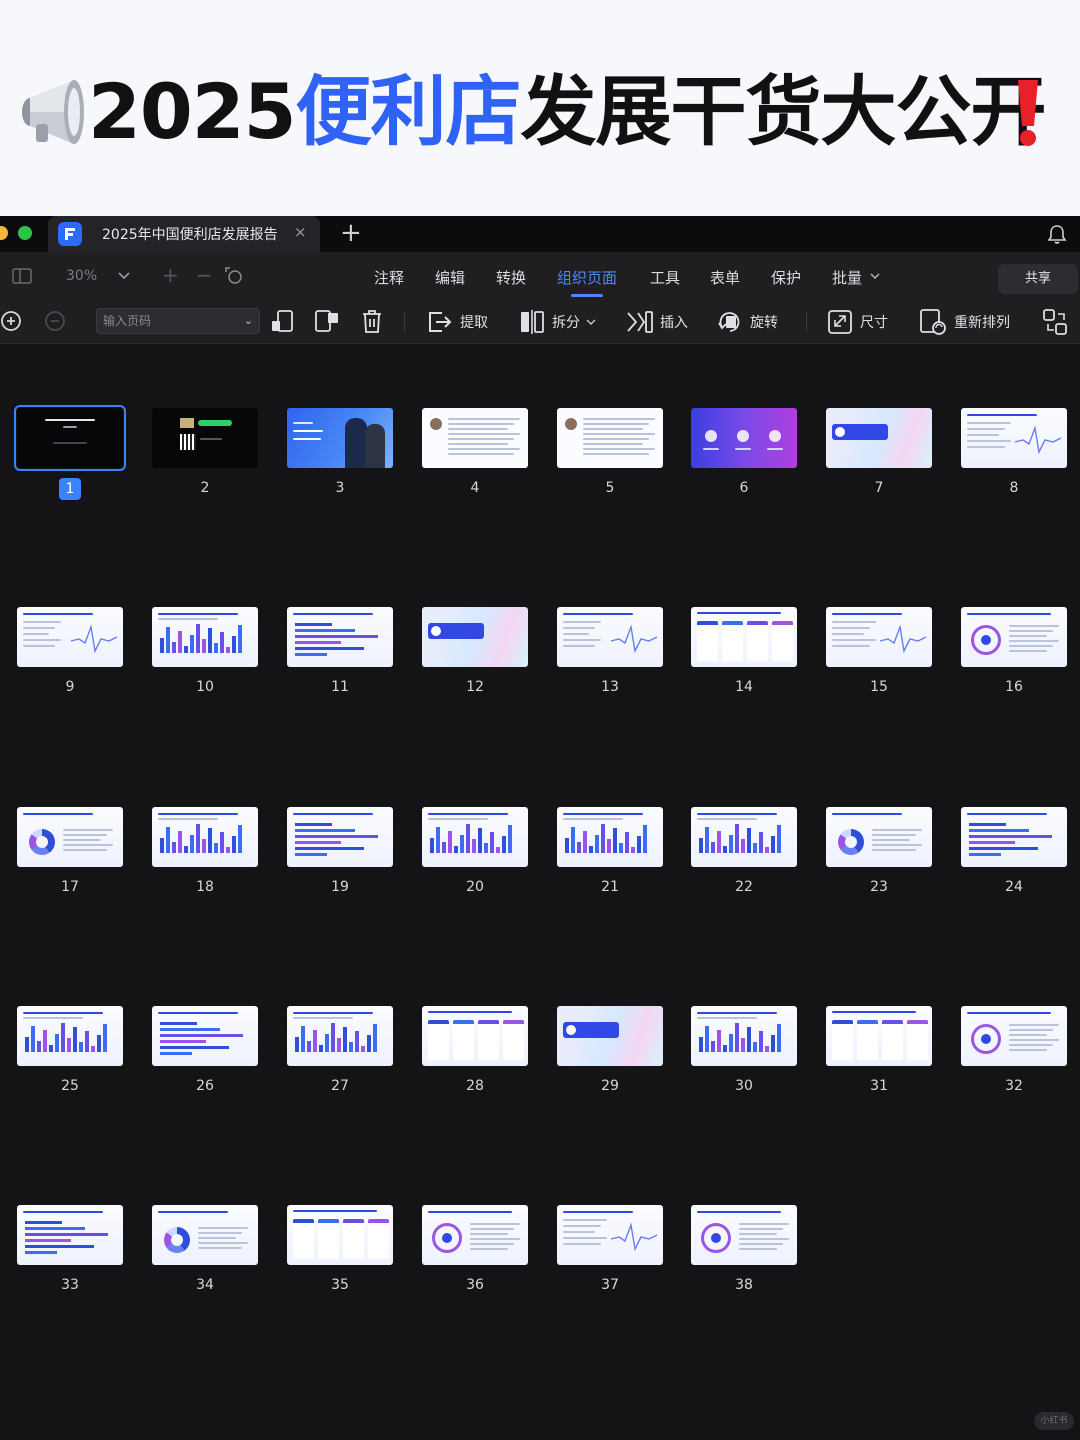  I want to click on page-thumbnail: 18, so click(205, 851).